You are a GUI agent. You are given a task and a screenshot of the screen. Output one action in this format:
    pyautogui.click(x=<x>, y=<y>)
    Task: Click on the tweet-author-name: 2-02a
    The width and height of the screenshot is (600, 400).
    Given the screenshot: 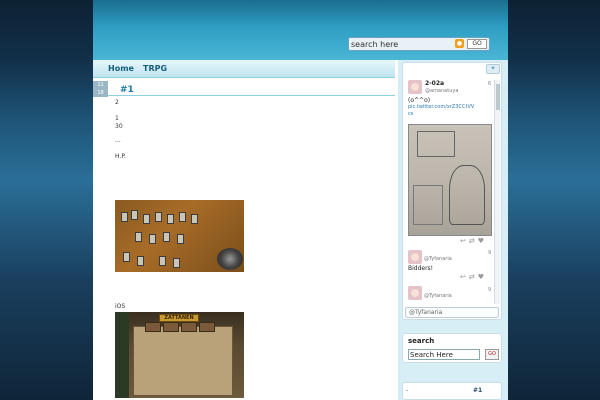 What is the action you would take?
    pyautogui.click(x=434, y=83)
    